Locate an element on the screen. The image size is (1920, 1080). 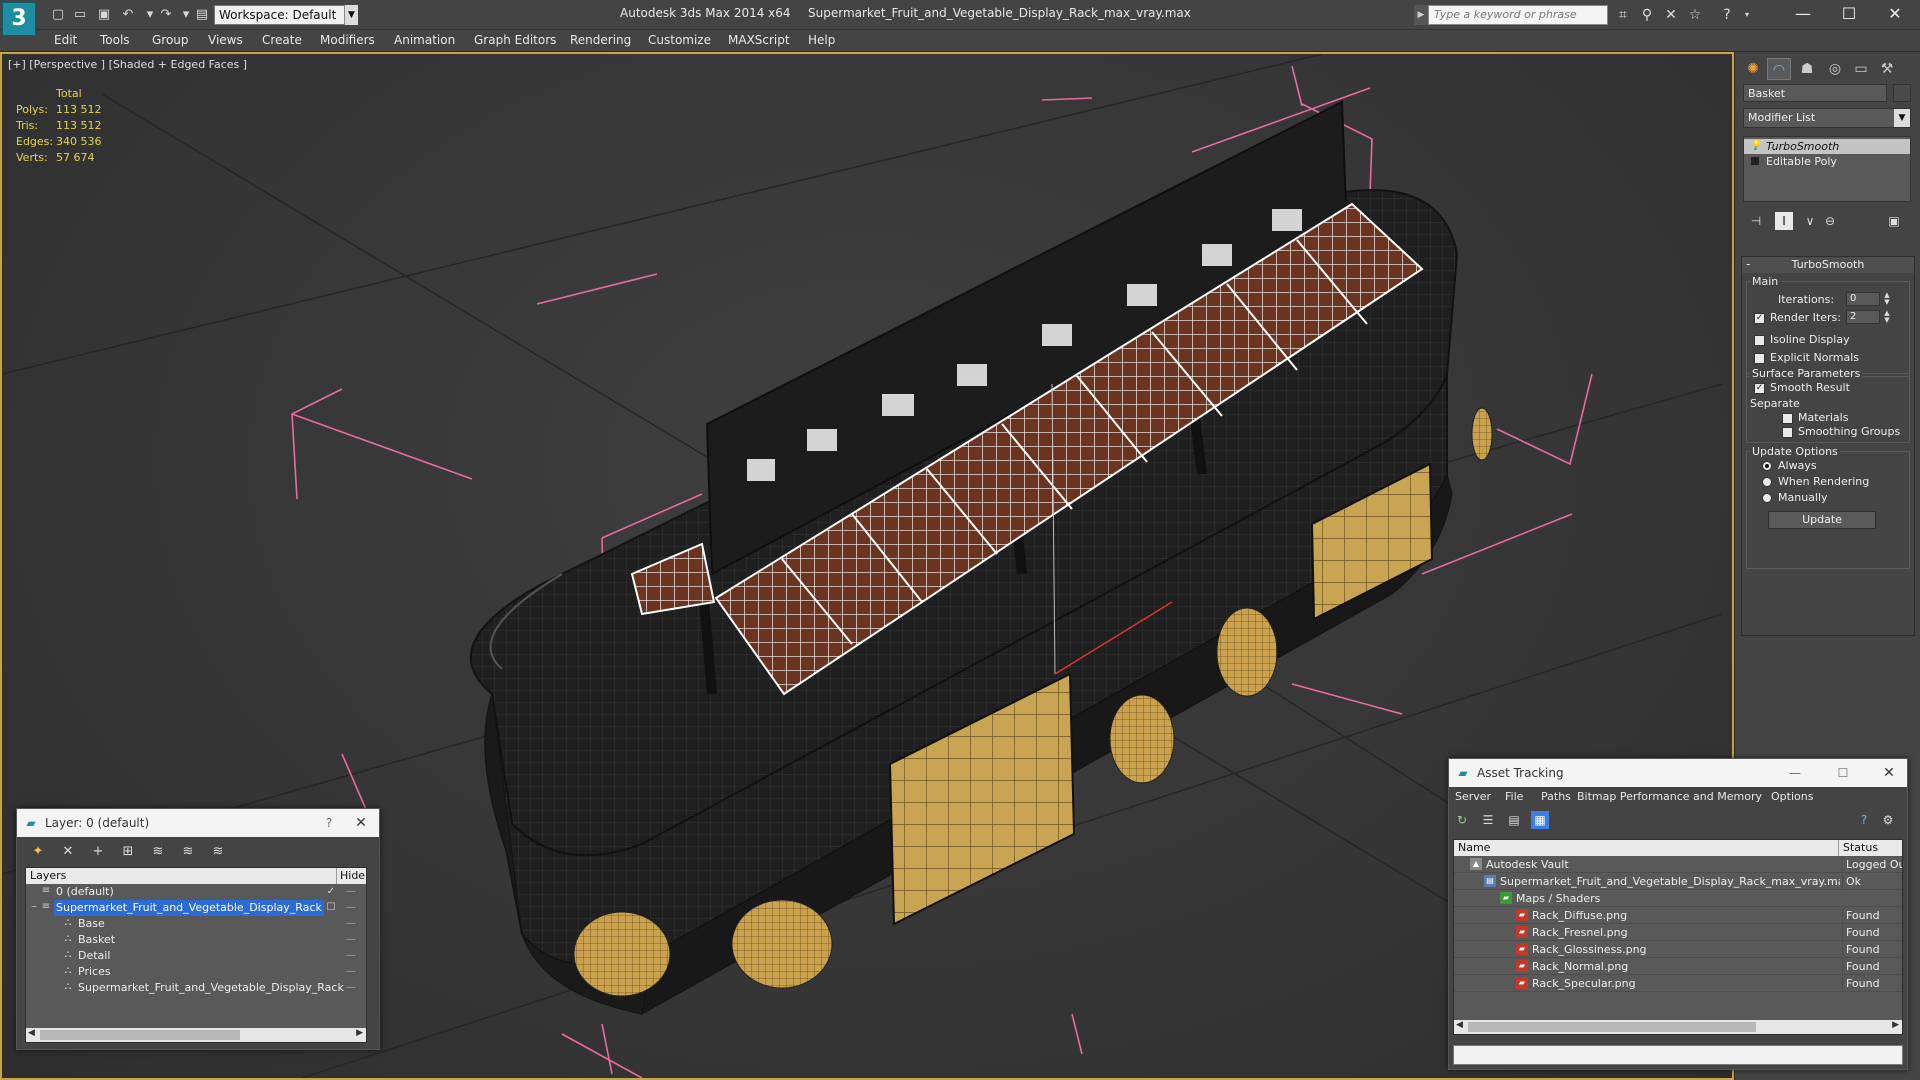
save-file-icon: ▣ is located at coordinates (104, 15).